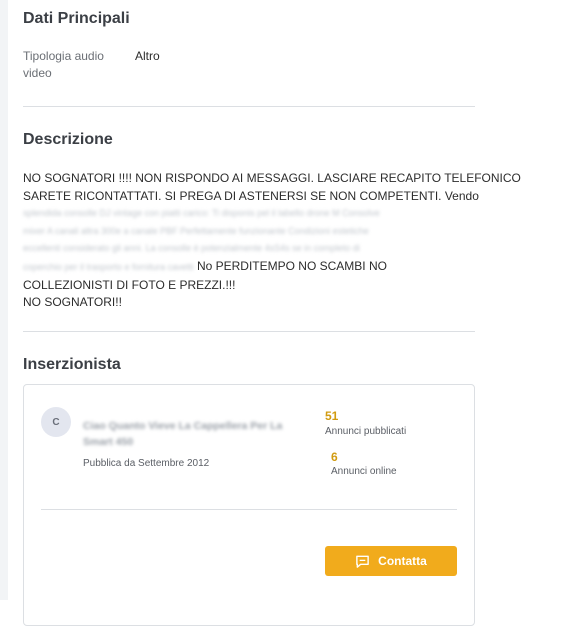  I want to click on left-rail, so click(4, 300).